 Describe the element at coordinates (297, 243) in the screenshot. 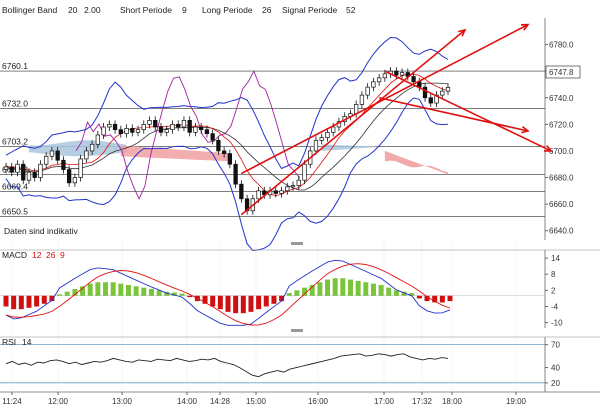

I see `panel-resize-handle` at that location.